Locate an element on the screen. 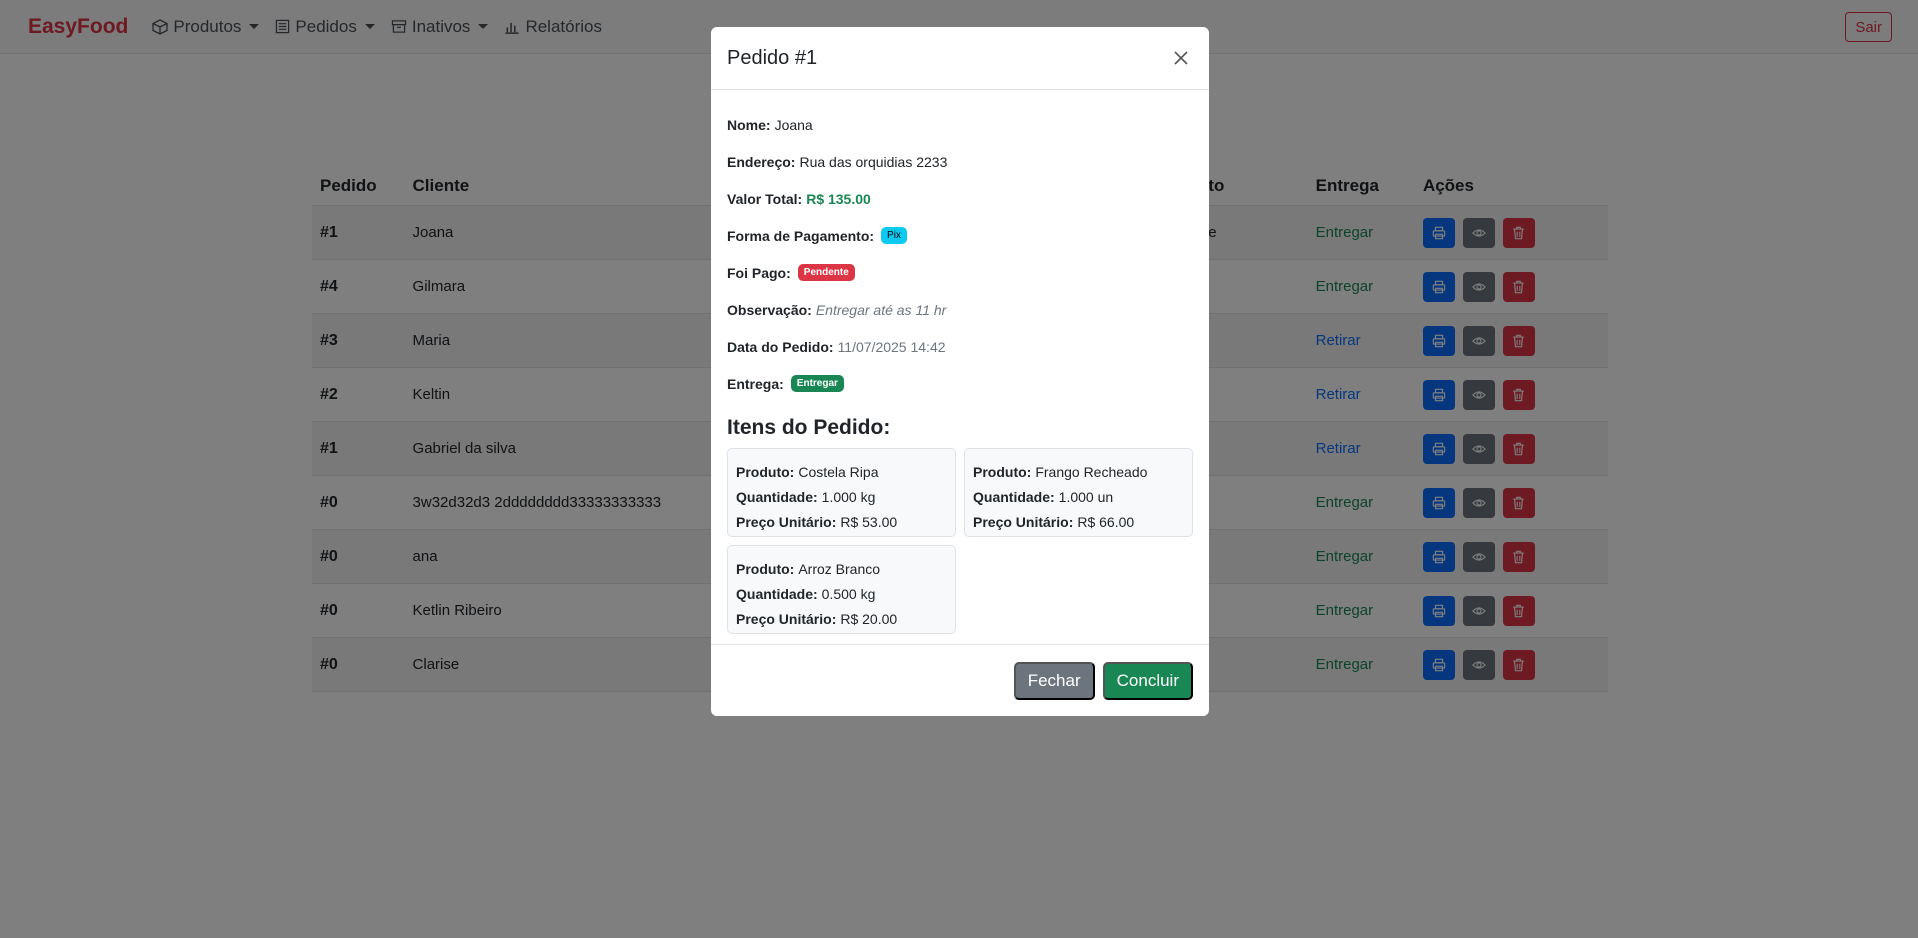 This screenshot has height=938, width=1918. field-data-value: 11/07/2025 14:42 is located at coordinates (891, 346).